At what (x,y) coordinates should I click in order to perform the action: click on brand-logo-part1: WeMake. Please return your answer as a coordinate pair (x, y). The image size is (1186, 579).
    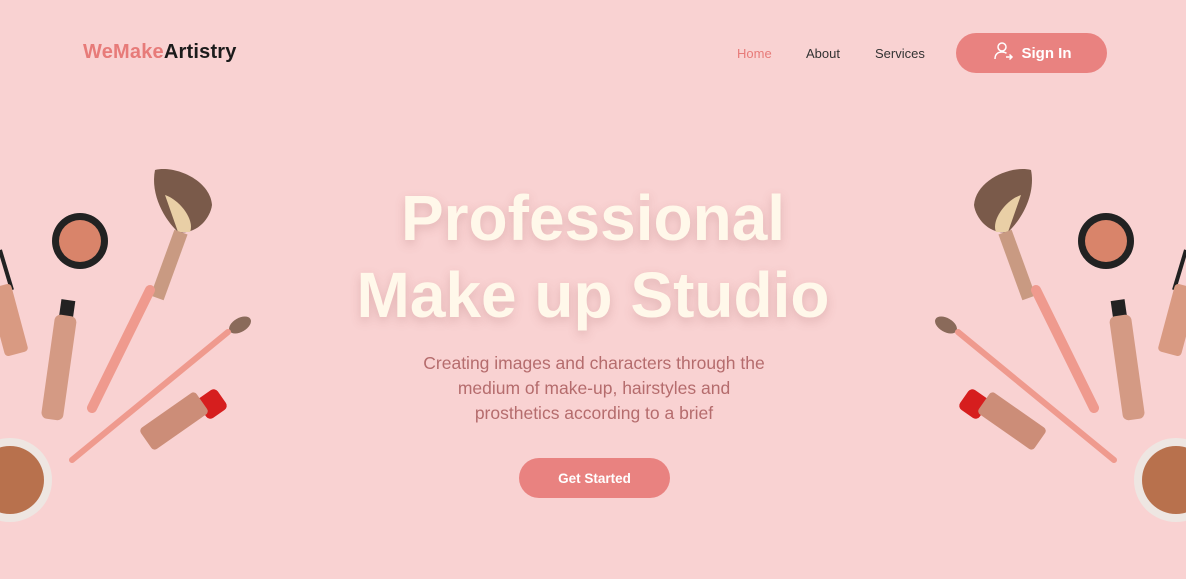
    Looking at the image, I should click on (123, 52).